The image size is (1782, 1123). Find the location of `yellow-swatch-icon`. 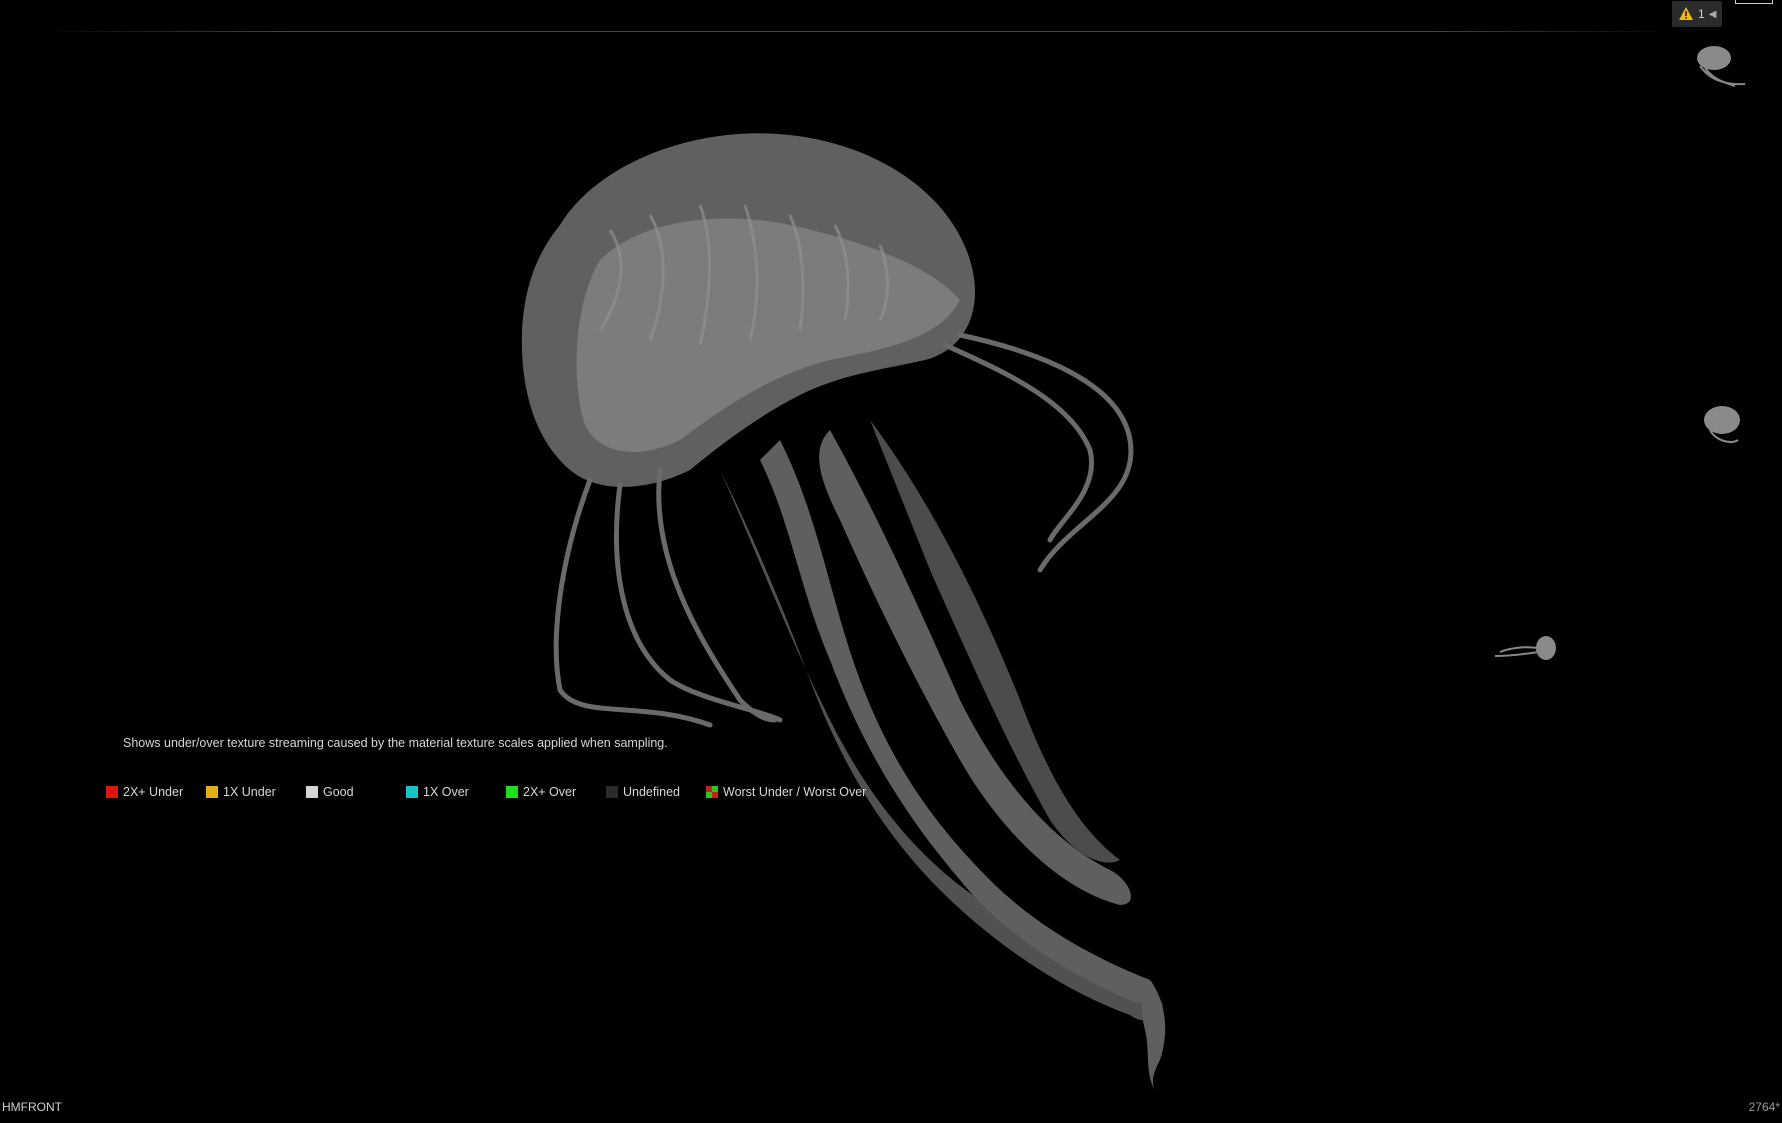

yellow-swatch-icon is located at coordinates (212, 792).